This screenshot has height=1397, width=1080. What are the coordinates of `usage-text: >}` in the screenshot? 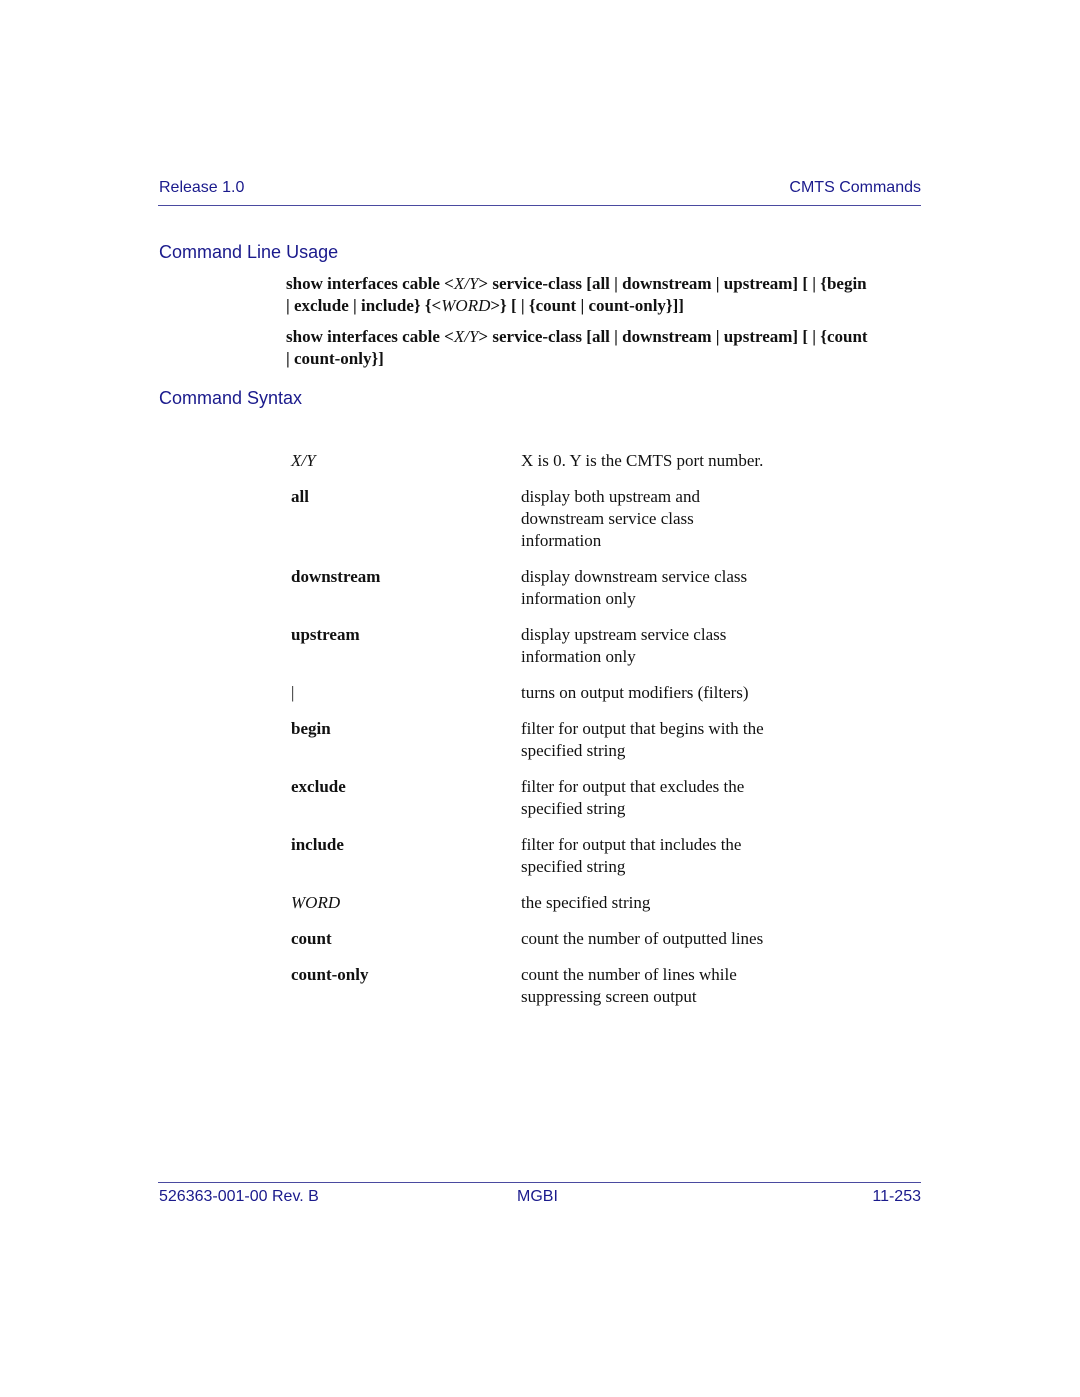 It's located at (498, 305).